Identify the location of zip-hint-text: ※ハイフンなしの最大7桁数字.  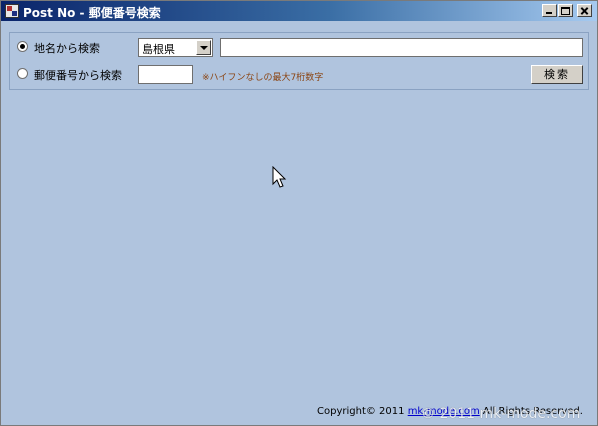
(263, 78).